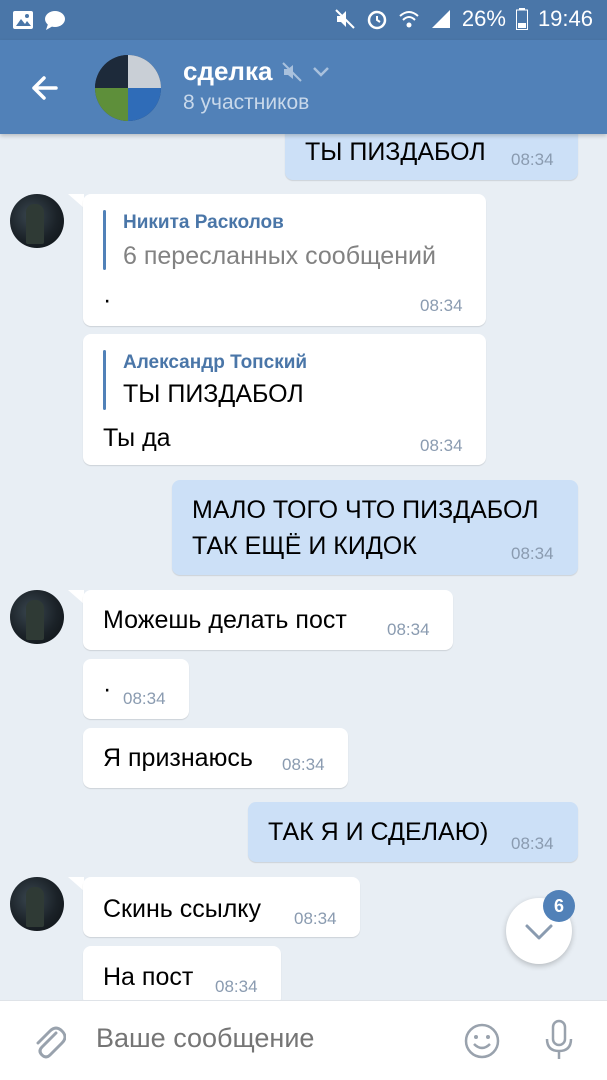 The width and height of the screenshot is (607, 1080). I want to click on signal-icon, so click(440, 19).